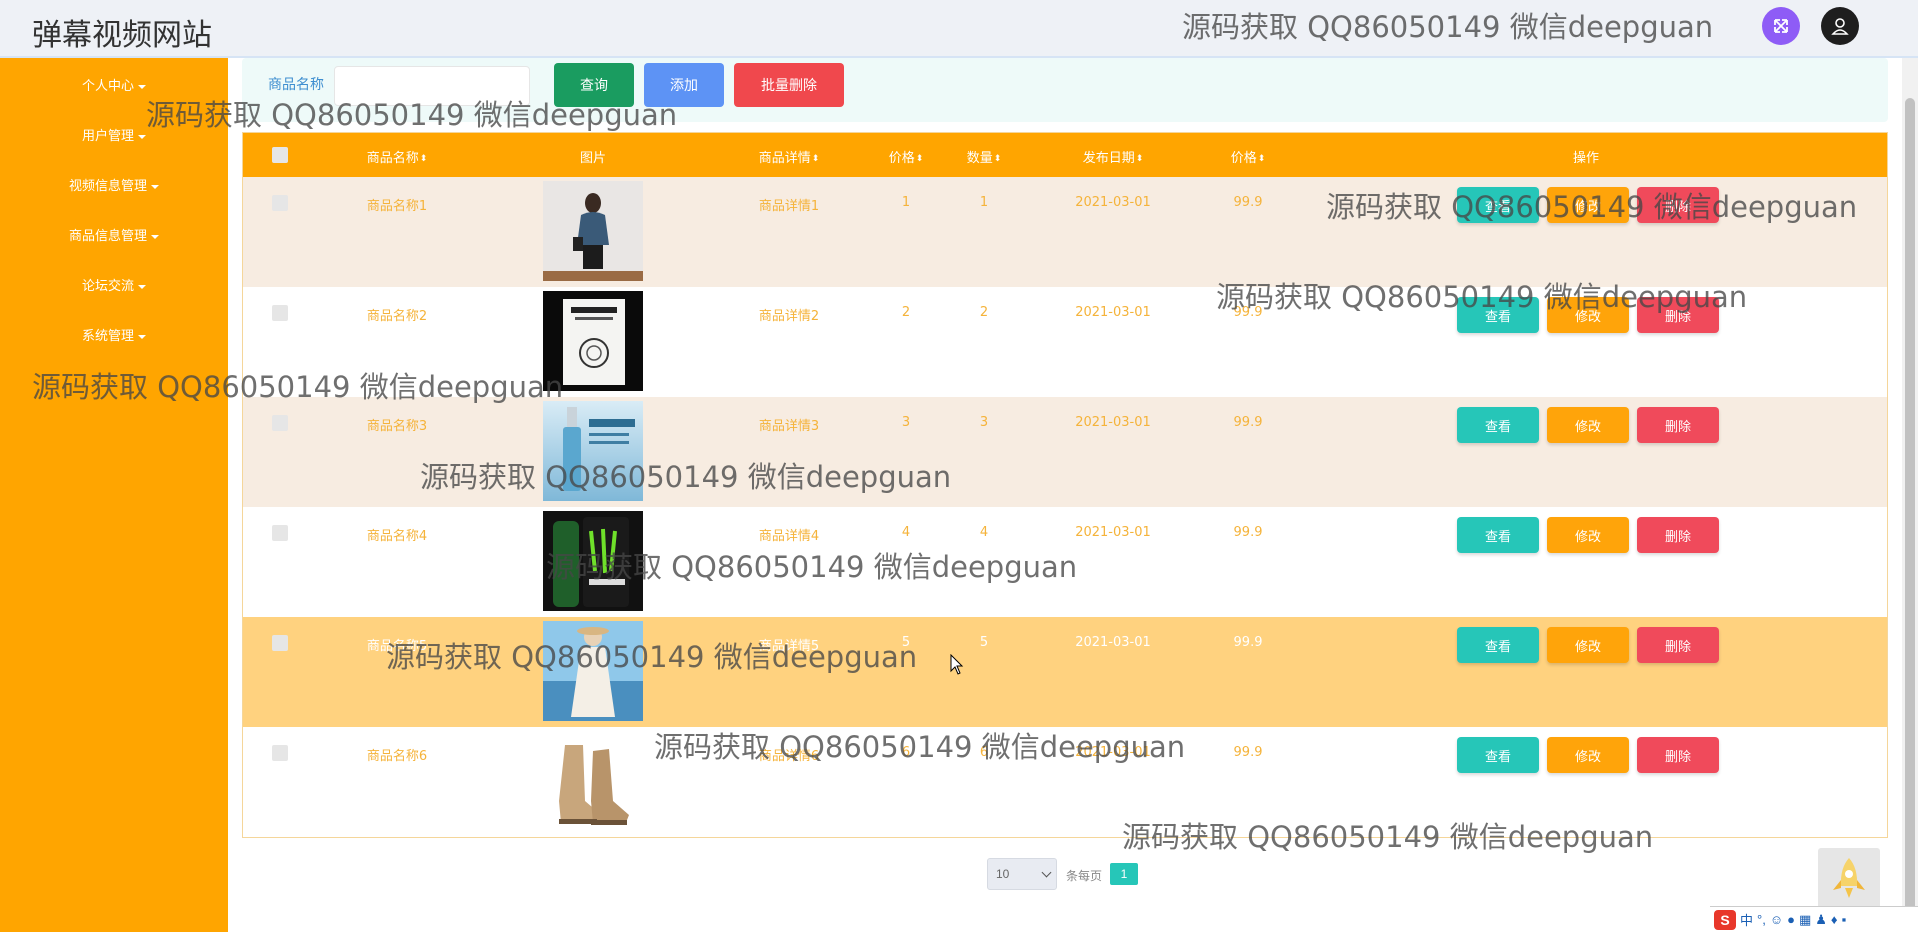 The width and height of the screenshot is (1918, 932). What do you see at coordinates (1248, 156) in the screenshot?
I see `column-header-price2: 价格⬍` at bounding box center [1248, 156].